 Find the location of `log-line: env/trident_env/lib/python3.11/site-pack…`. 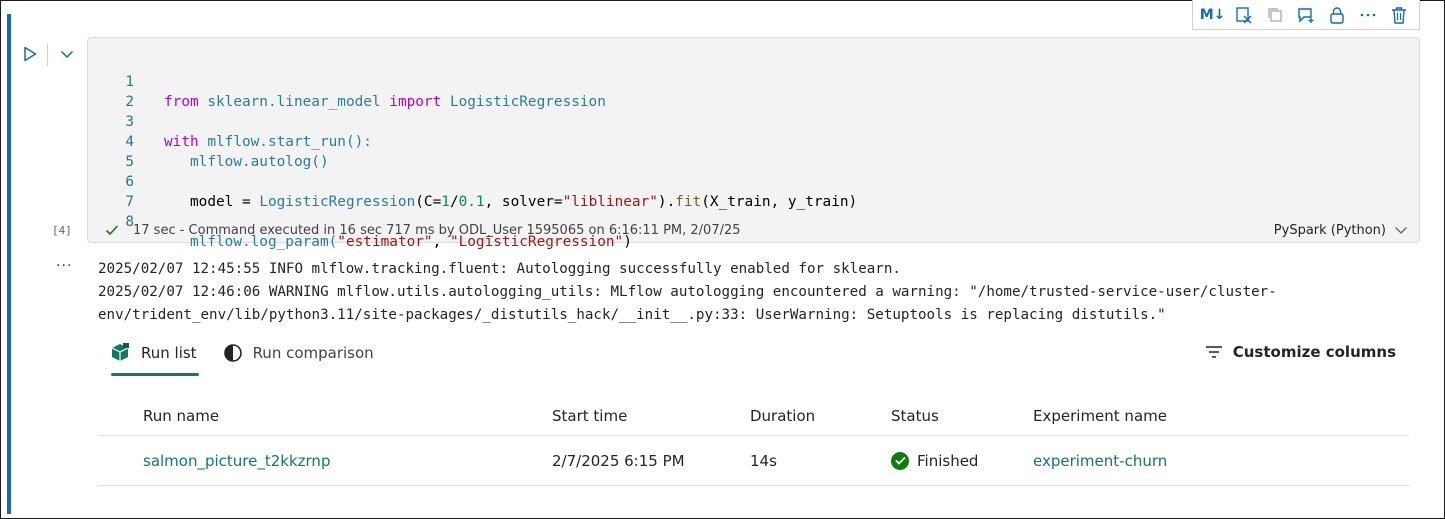

log-line: env/trident_env/lib/python3.11/site-pack… is located at coordinates (632, 315).